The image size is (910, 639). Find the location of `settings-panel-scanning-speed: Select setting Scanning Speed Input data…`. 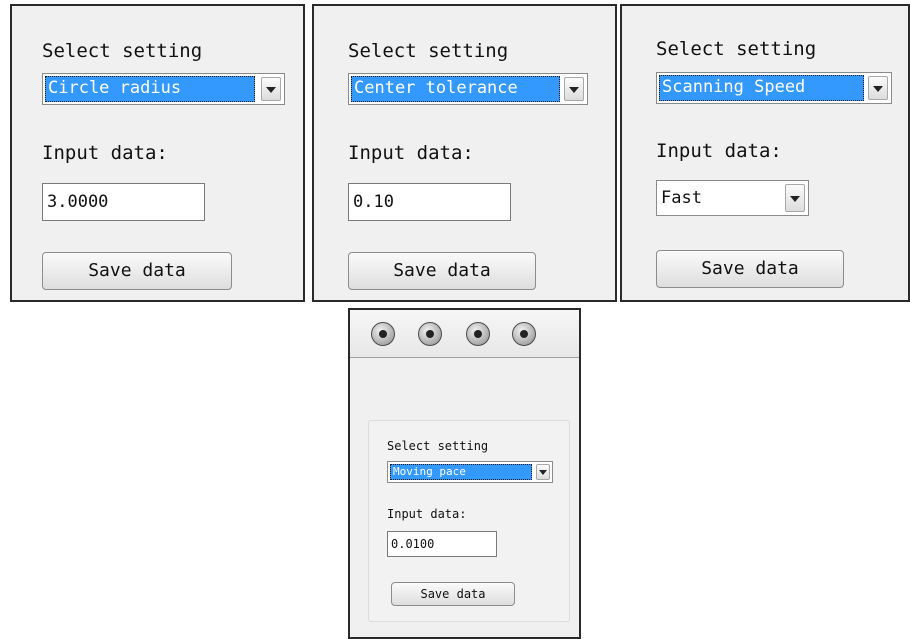

settings-panel-scanning-speed: Select setting Scanning Speed Input data… is located at coordinates (765, 153).